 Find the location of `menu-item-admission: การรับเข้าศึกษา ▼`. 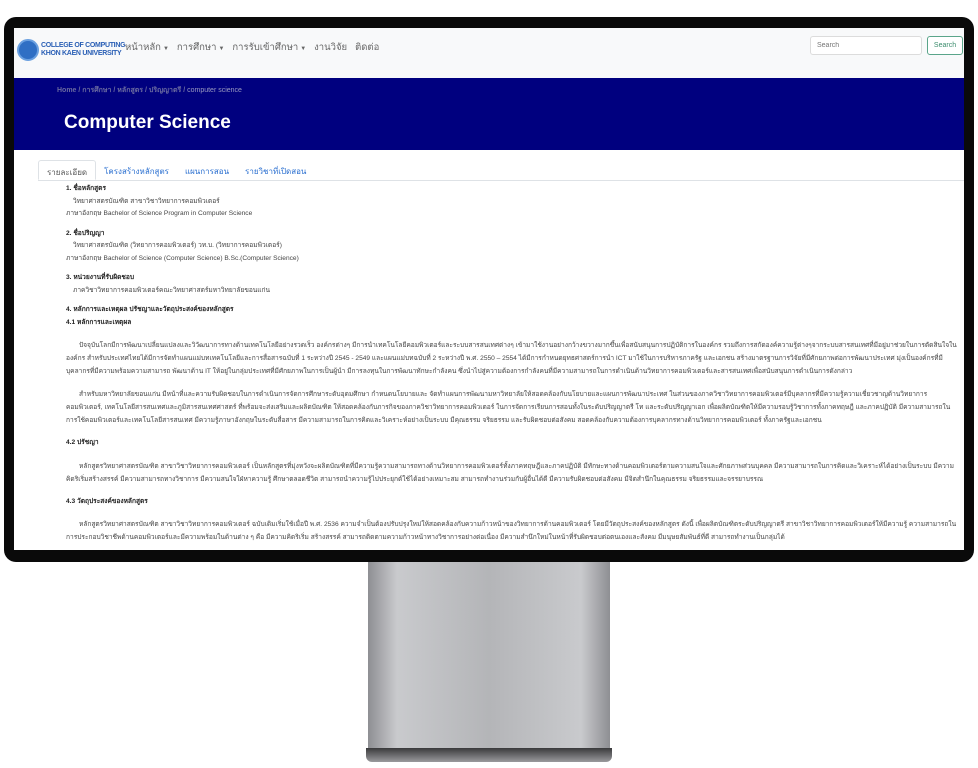

menu-item-admission: การรับเข้าศึกษา ▼ is located at coordinates (269, 47).